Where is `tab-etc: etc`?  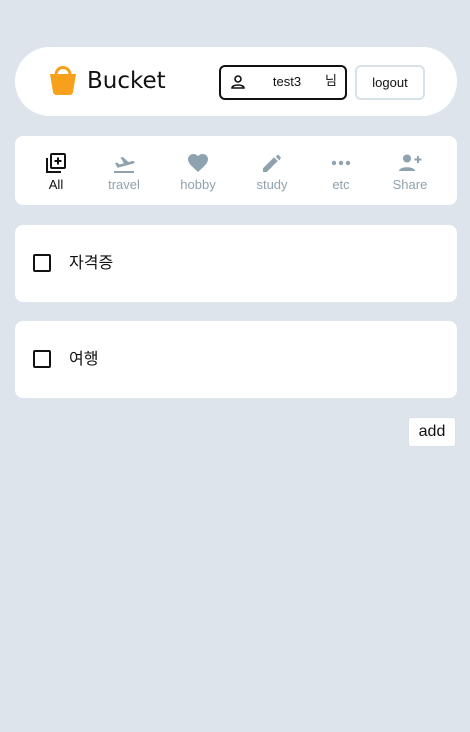
tab-etc: etc is located at coordinates (341, 172).